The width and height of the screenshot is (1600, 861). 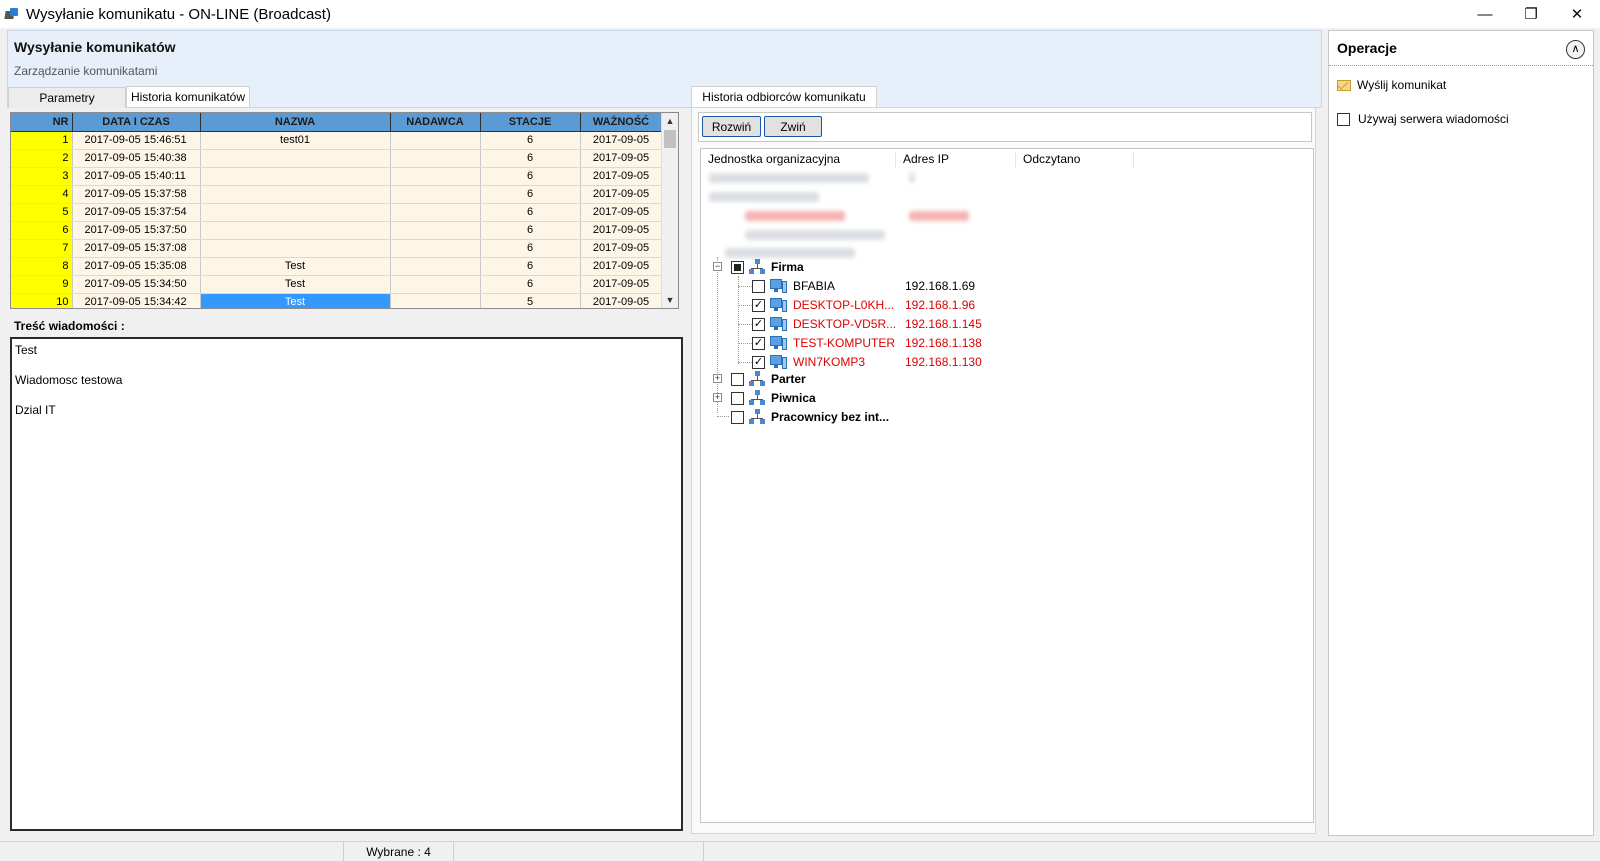 What do you see at coordinates (670, 139) in the screenshot?
I see `scroll-thumb` at bounding box center [670, 139].